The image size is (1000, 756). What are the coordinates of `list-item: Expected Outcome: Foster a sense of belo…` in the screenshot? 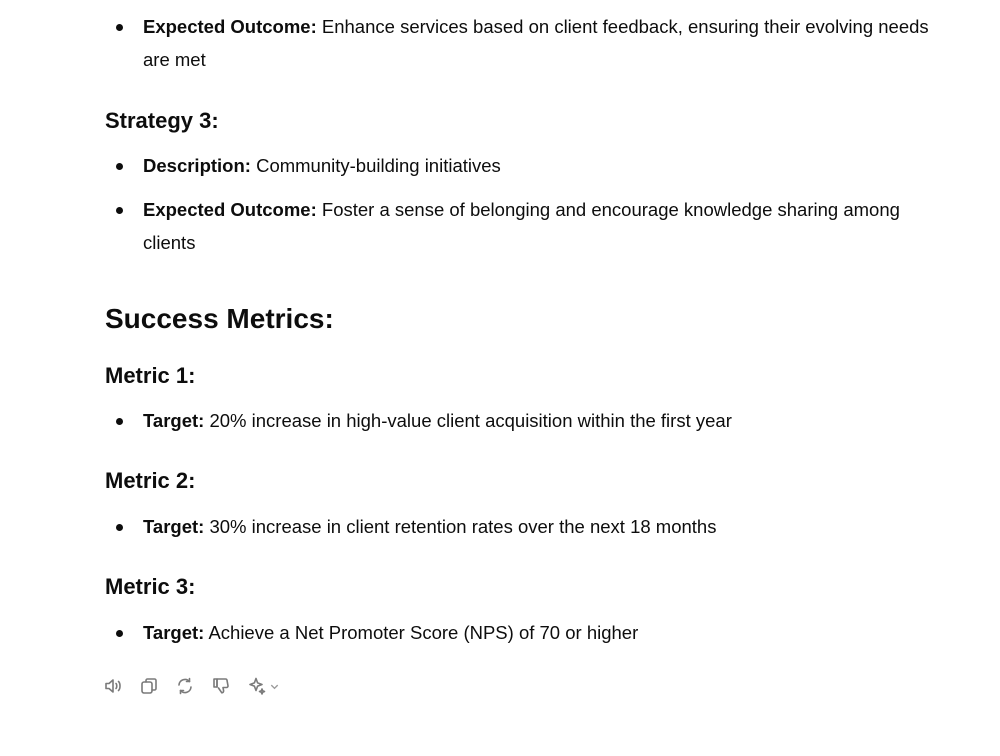 It's located at (530, 226).